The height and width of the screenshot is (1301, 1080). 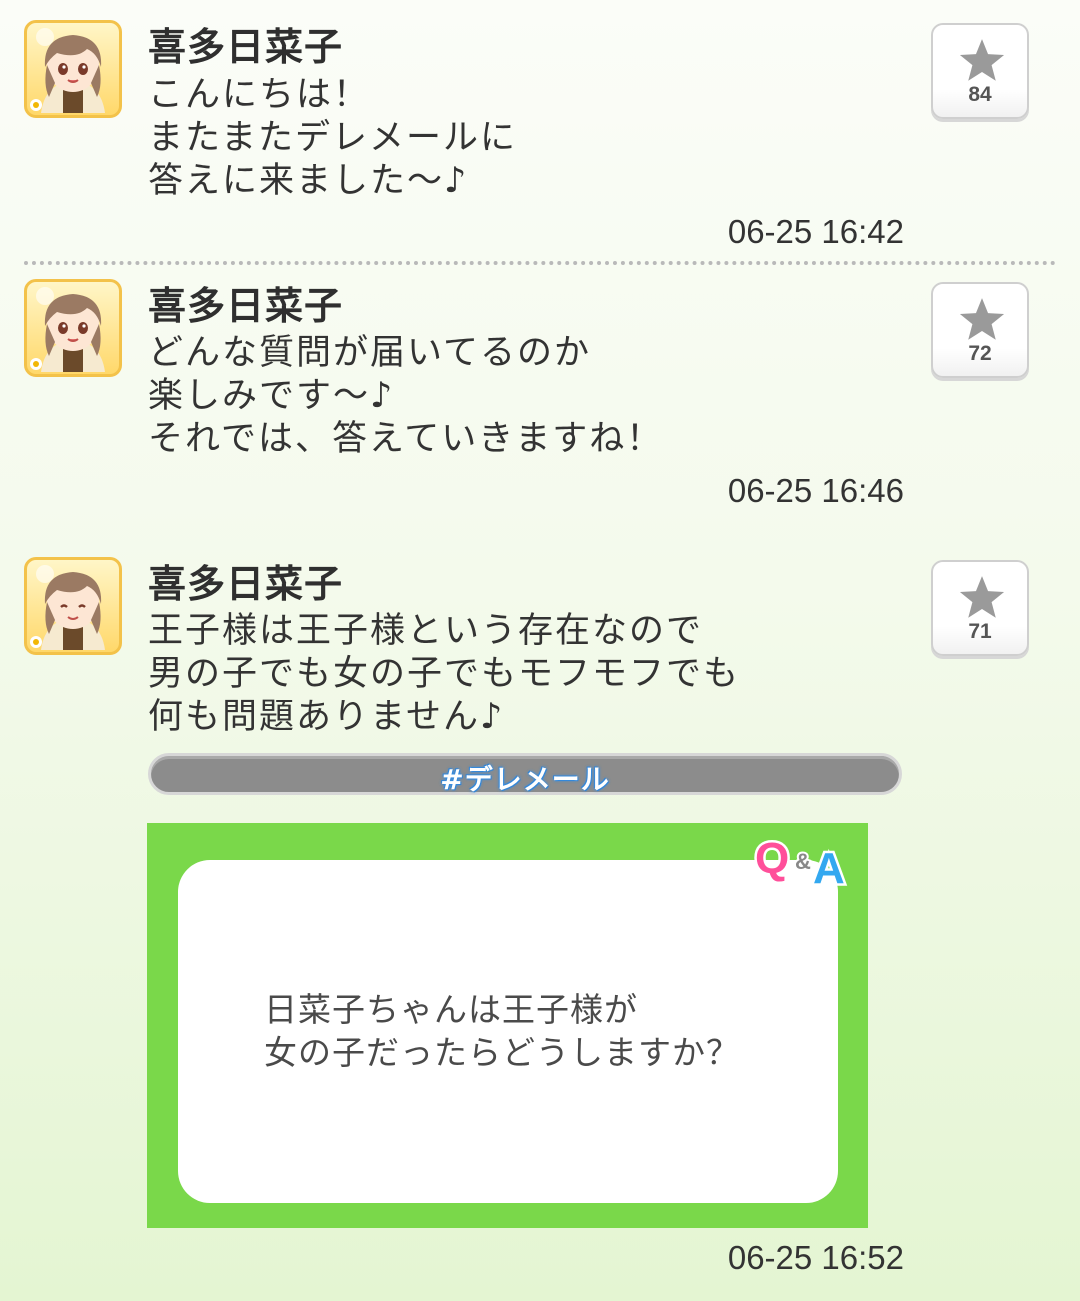 What do you see at coordinates (980, 631) in the screenshot?
I see `favorite-count: 71` at bounding box center [980, 631].